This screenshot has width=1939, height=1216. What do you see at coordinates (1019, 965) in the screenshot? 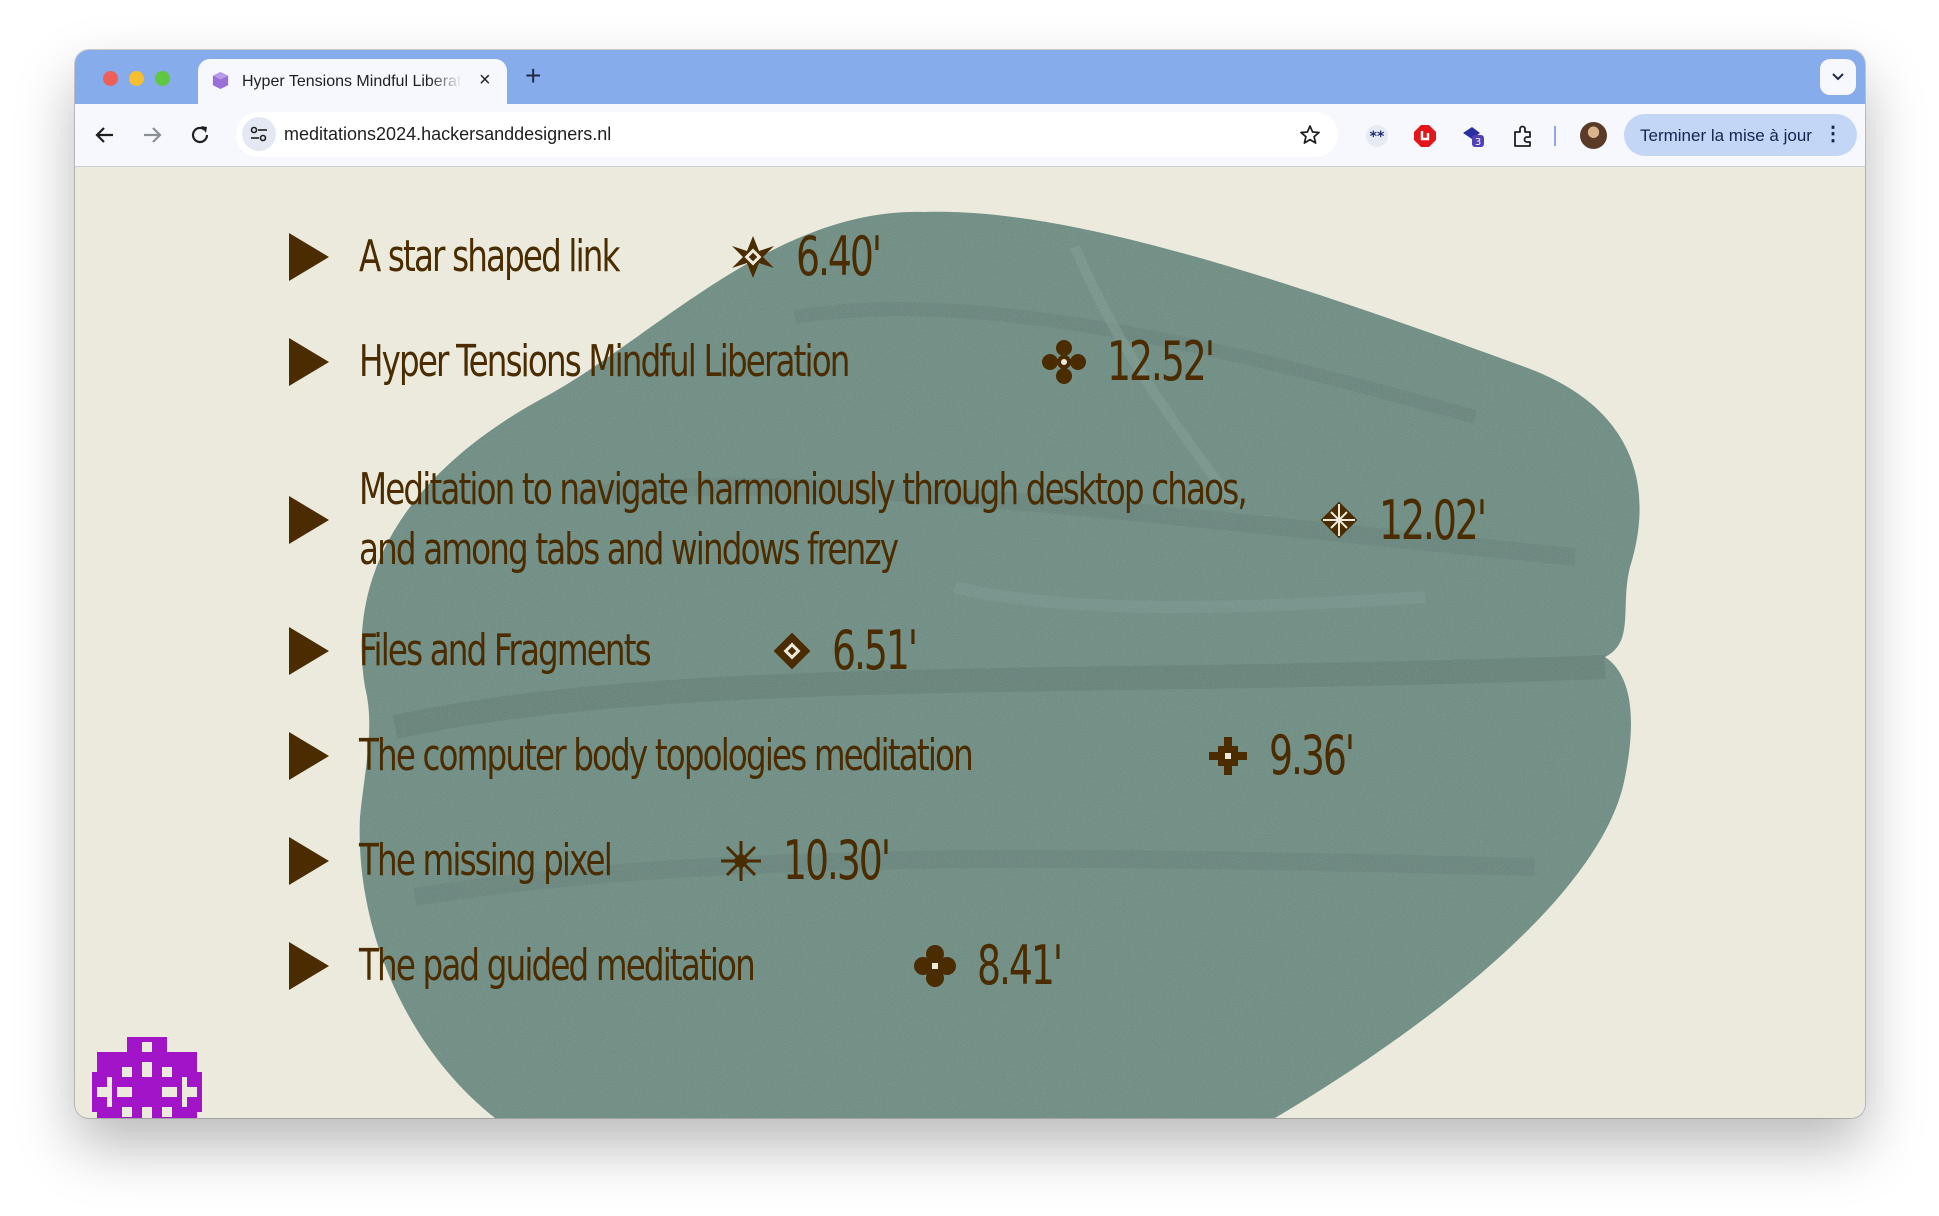
I see `meditation-duration: 8.41'` at bounding box center [1019, 965].